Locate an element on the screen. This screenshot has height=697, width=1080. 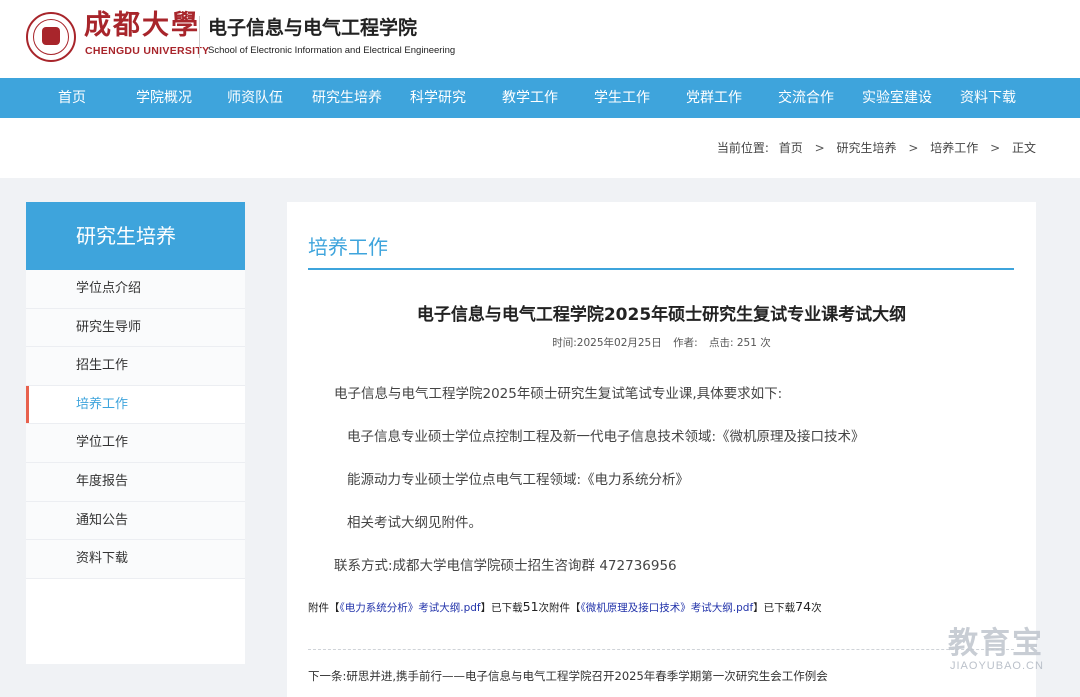
article-divider is located at coordinates (661, 649).